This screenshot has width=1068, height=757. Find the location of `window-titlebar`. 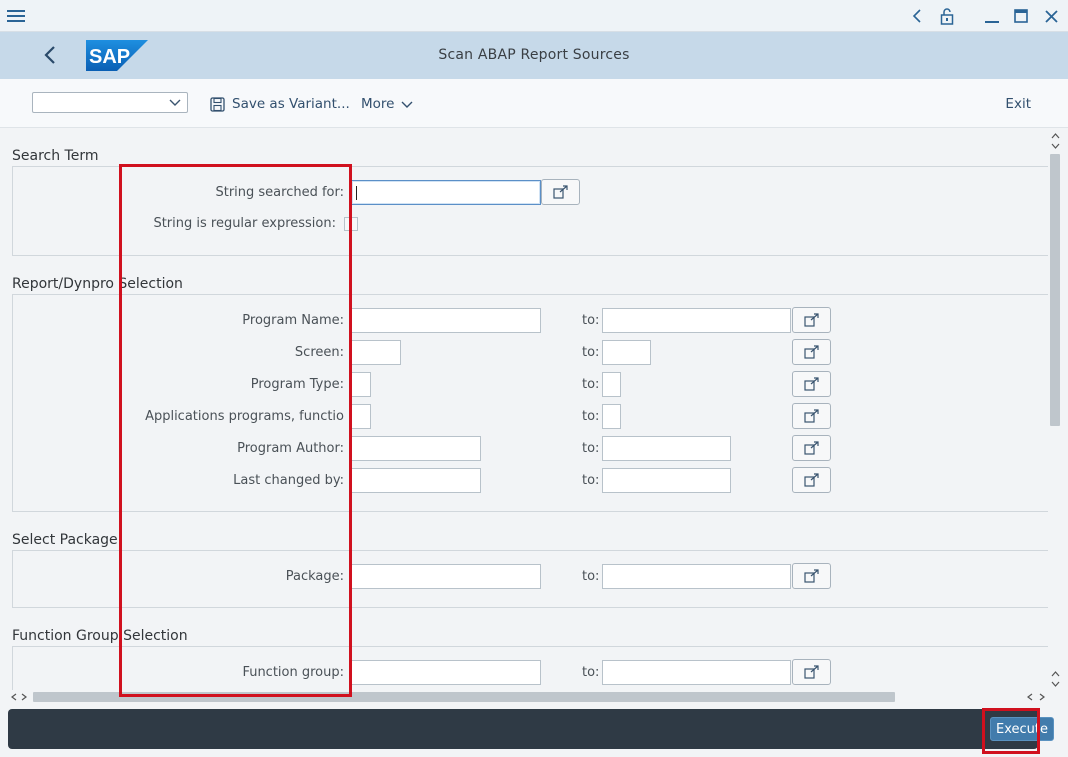

window-titlebar is located at coordinates (534, 16).